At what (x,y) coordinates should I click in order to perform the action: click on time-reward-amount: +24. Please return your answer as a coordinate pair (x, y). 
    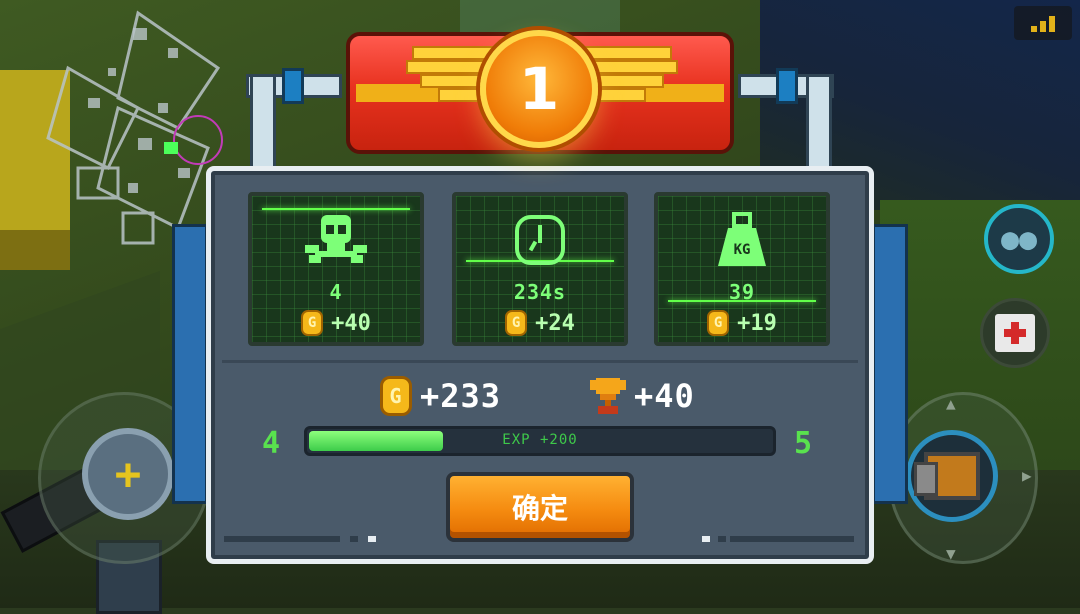
    Looking at the image, I should click on (555, 323).